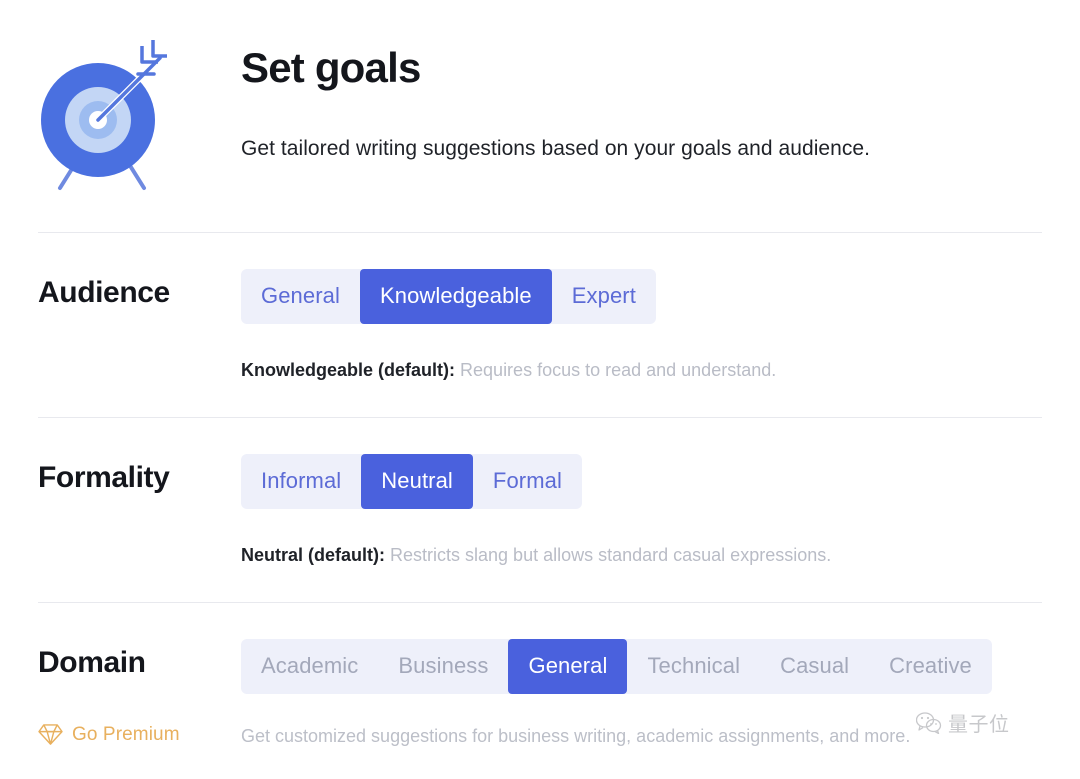 The width and height of the screenshot is (1080, 779). Describe the element at coordinates (814, 666) in the screenshot. I see `segment-option-casual: Casual` at that location.